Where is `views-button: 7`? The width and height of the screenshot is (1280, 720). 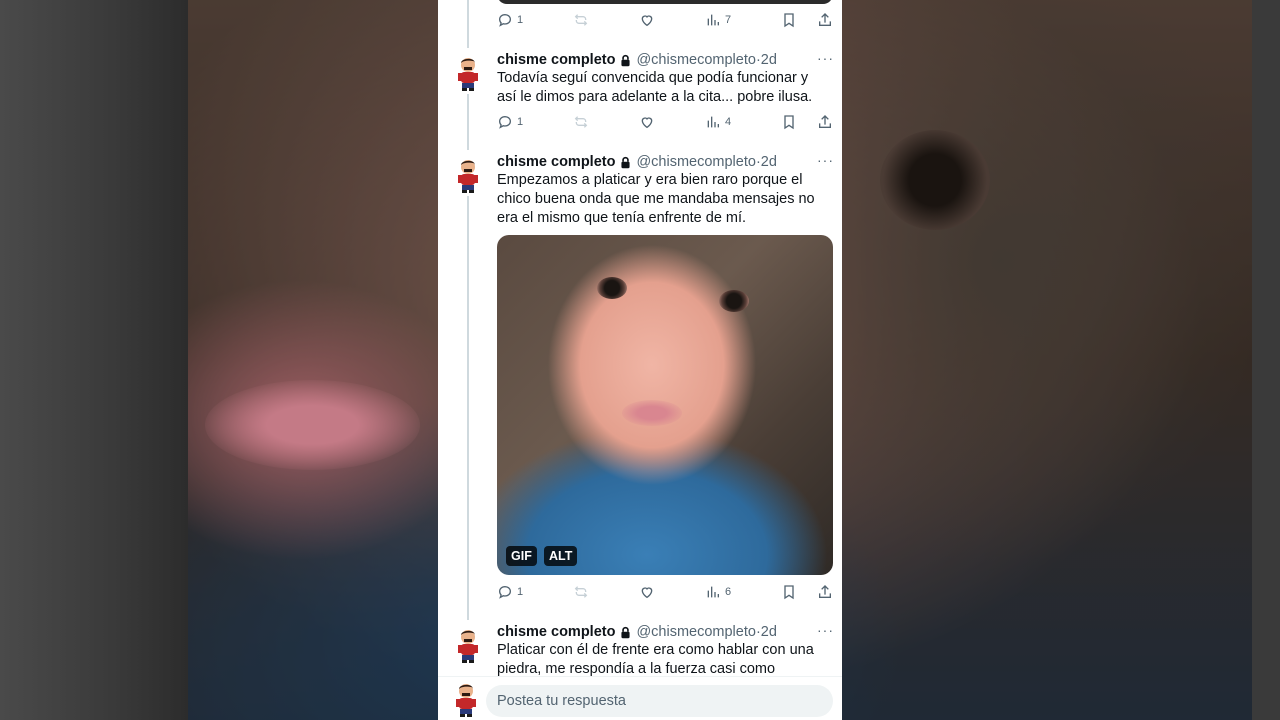
views-button: 7 is located at coordinates (718, 20).